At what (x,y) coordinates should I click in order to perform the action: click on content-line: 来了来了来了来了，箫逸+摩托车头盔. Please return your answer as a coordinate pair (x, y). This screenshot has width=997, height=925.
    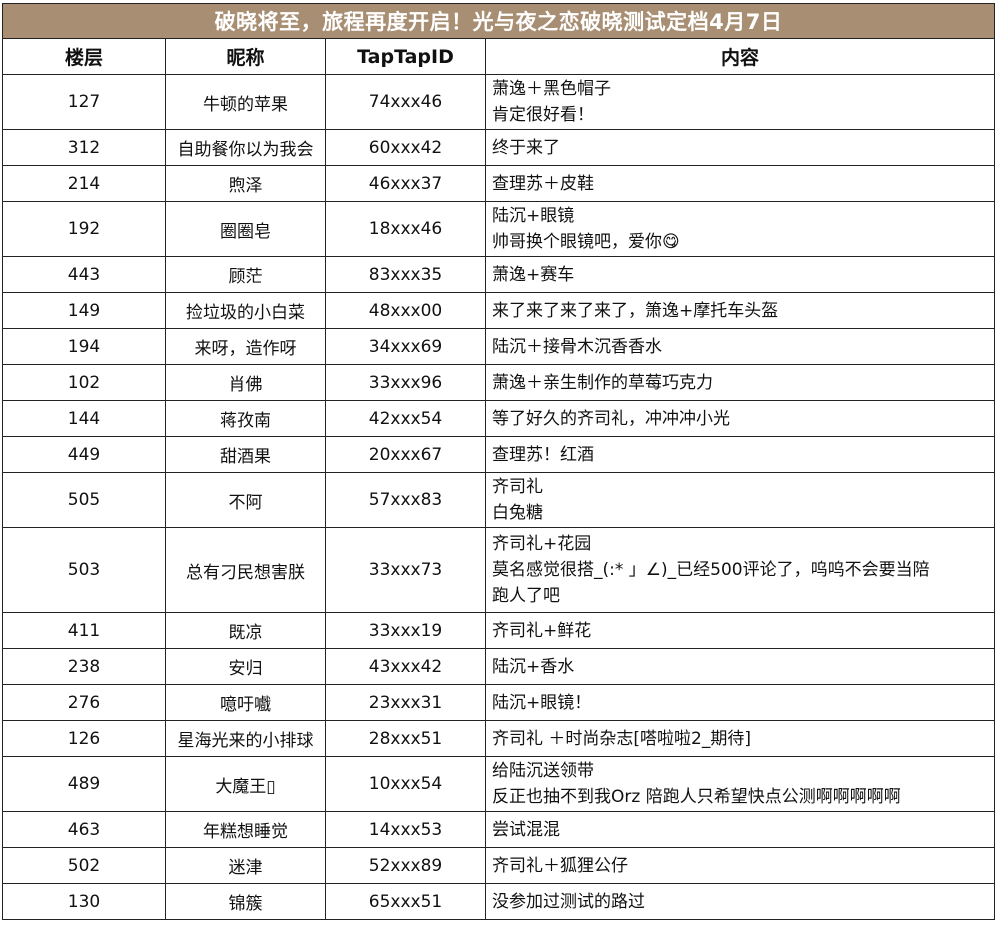
    Looking at the image, I should click on (635, 310).